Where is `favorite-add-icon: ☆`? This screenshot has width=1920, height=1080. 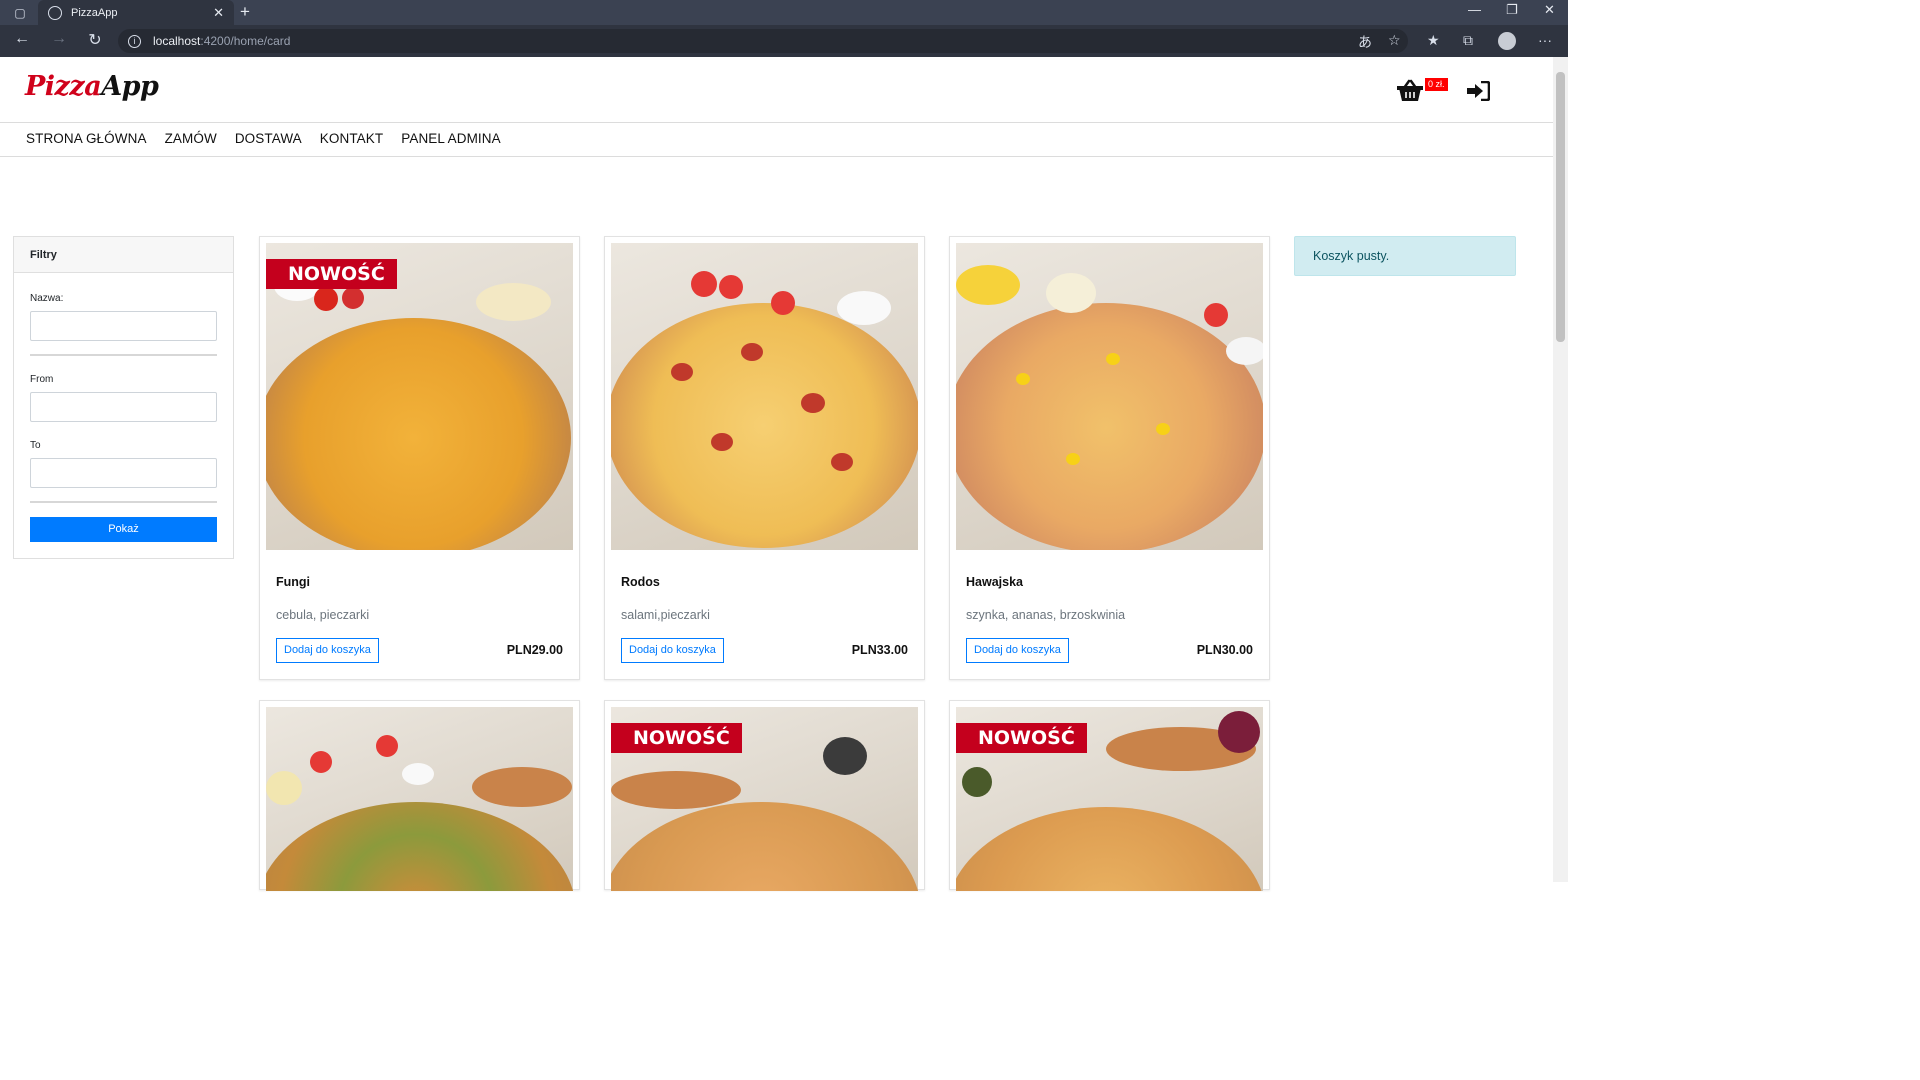 favorite-add-icon: ☆ is located at coordinates (1394, 40).